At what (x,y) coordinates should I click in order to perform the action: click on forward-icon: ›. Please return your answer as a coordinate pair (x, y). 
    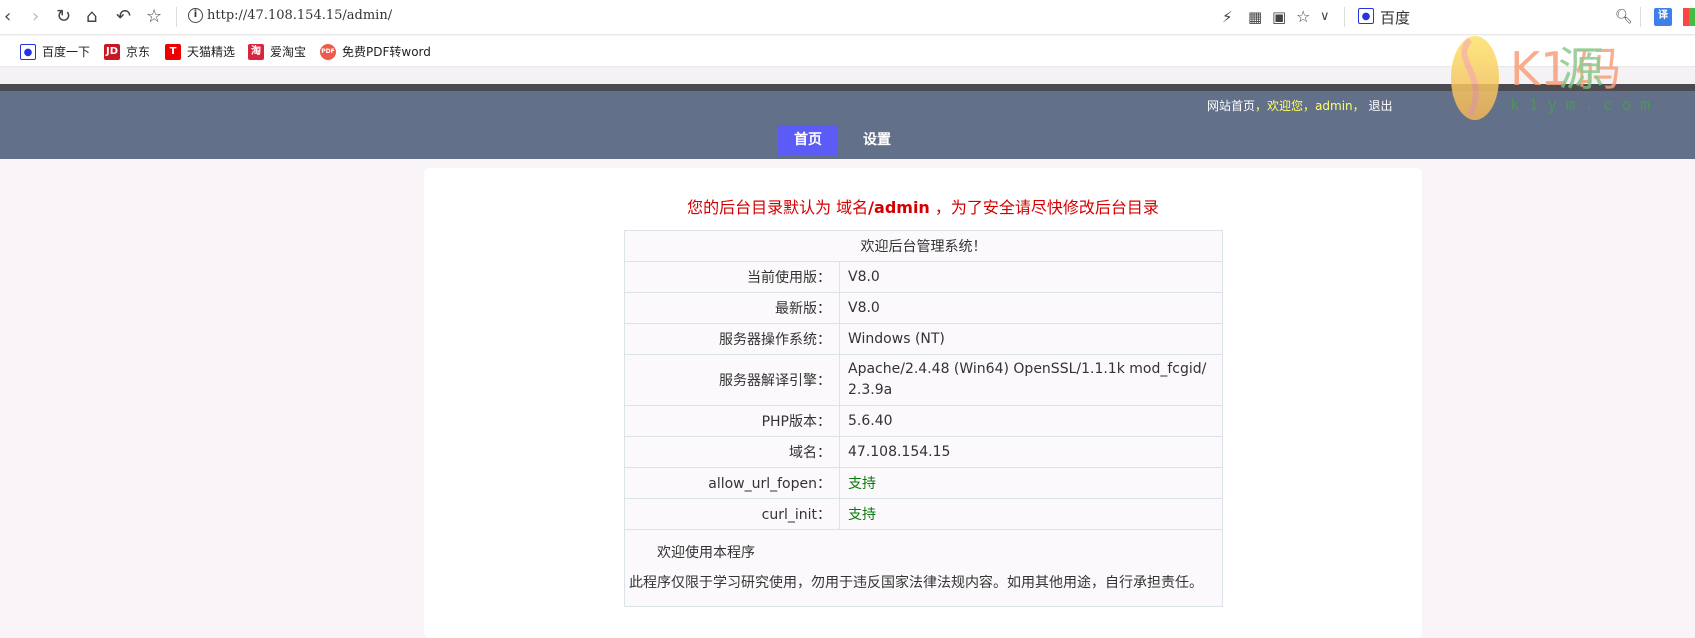
    Looking at the image, I should click on (35, 17).